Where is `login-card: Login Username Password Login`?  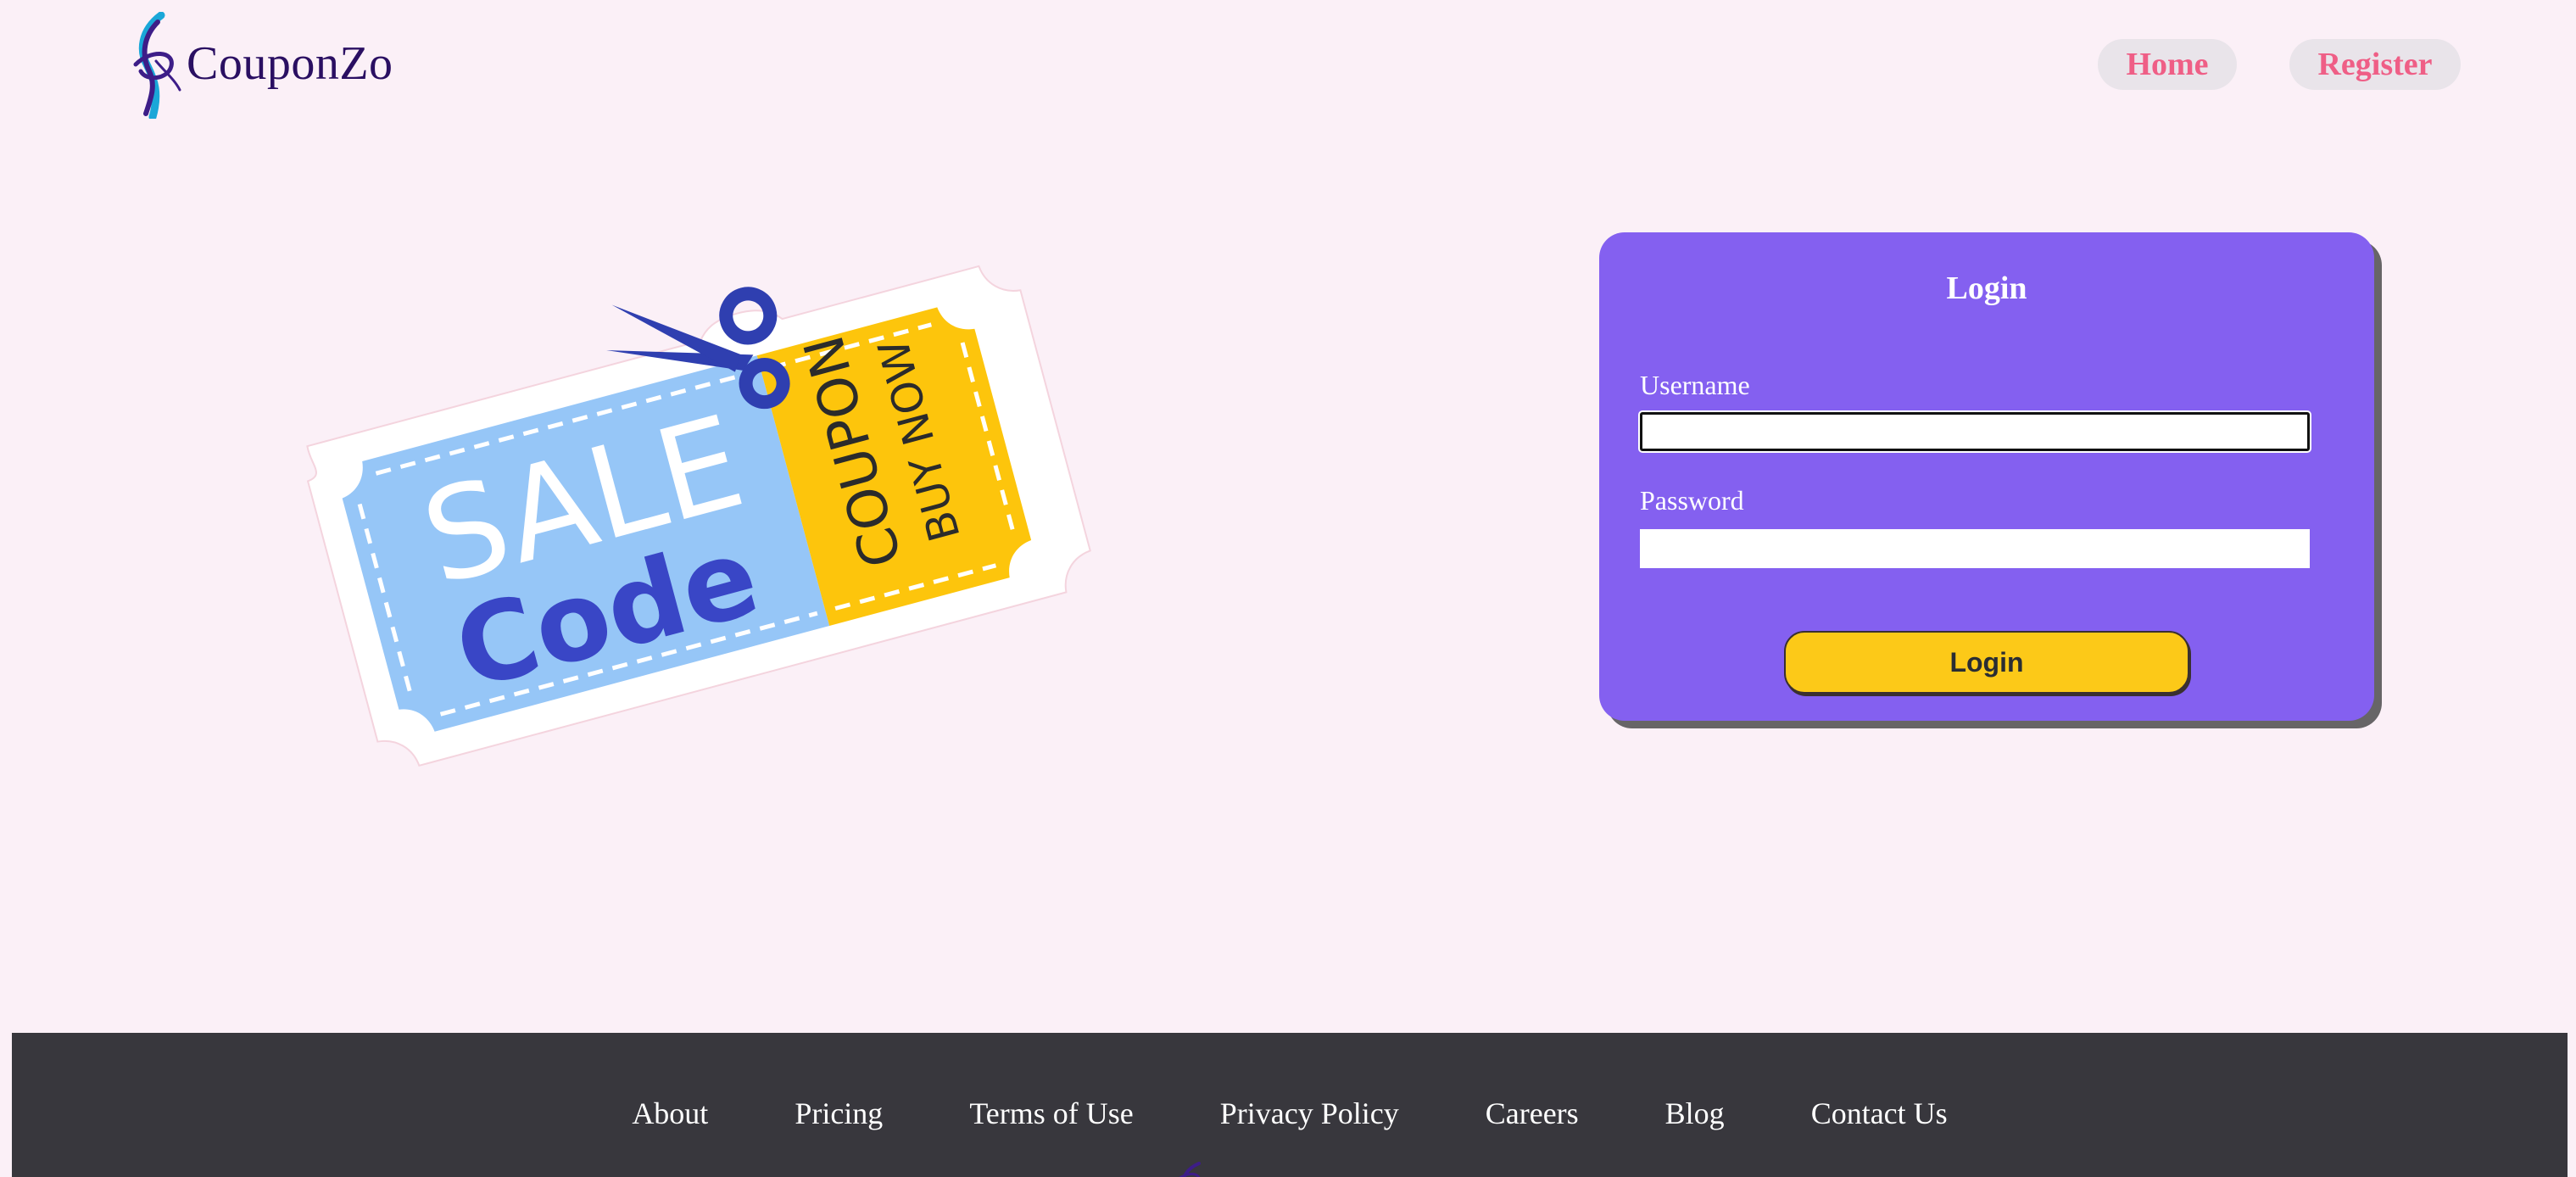 login-card: Login Username Password Login is located at coordinates (1986, 477).